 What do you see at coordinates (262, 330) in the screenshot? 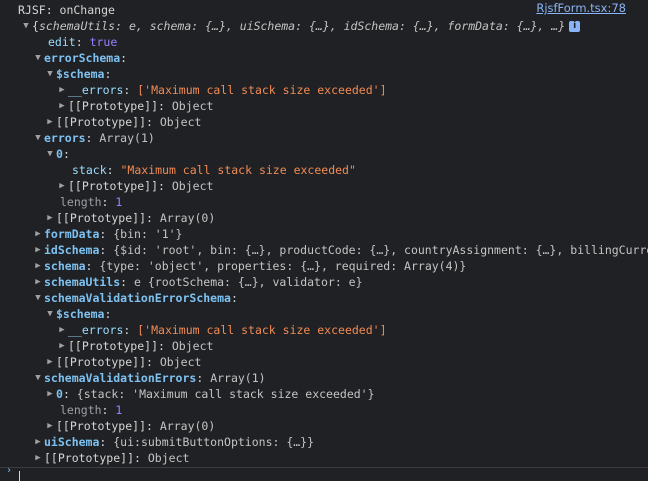
I see `prop-value: ['Maximum call stack size exceeded']` at bounding box center [262, 330].